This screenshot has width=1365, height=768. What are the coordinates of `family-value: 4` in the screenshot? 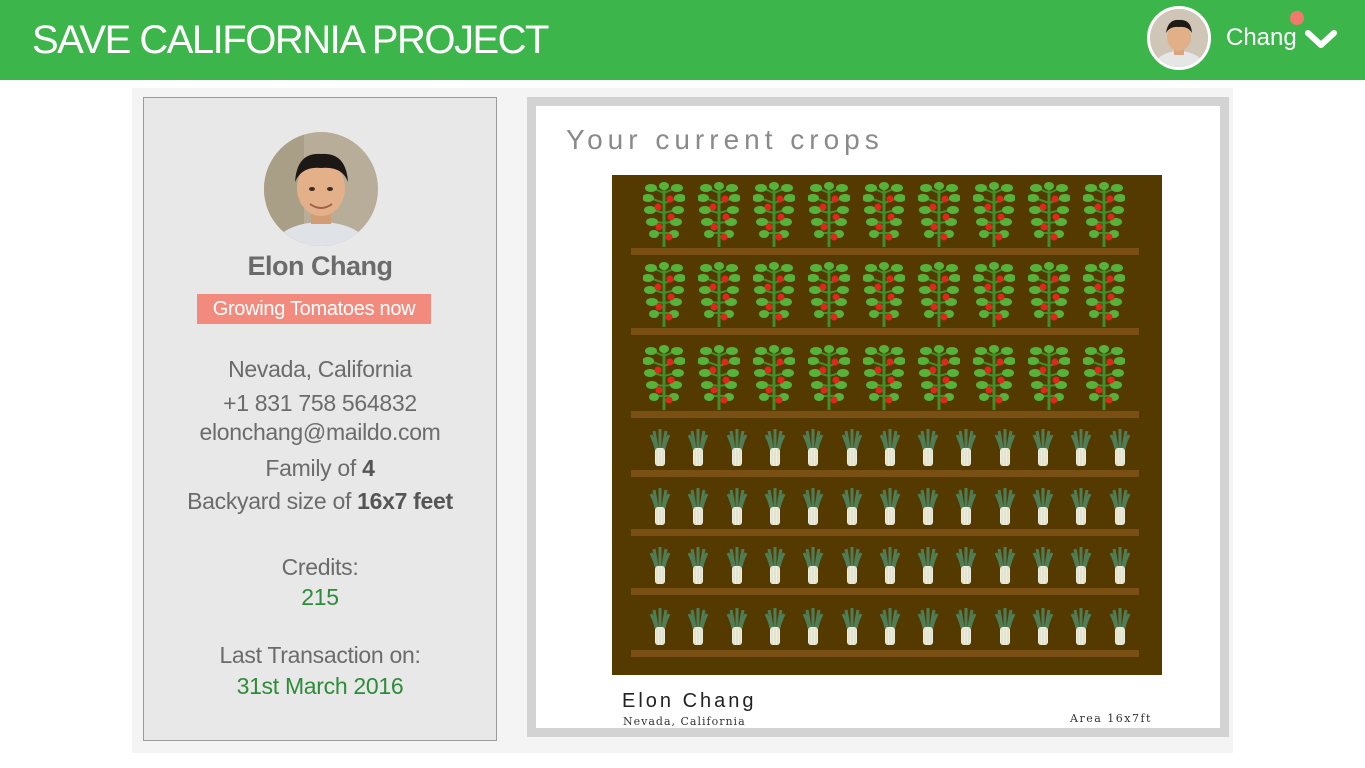 It's located at (368, 468).